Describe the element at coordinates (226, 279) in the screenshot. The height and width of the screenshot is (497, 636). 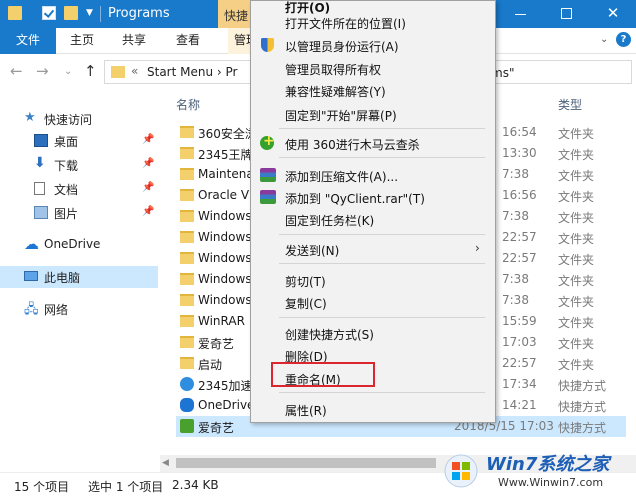
I see `file-name: Windows PowerShell` at that location.